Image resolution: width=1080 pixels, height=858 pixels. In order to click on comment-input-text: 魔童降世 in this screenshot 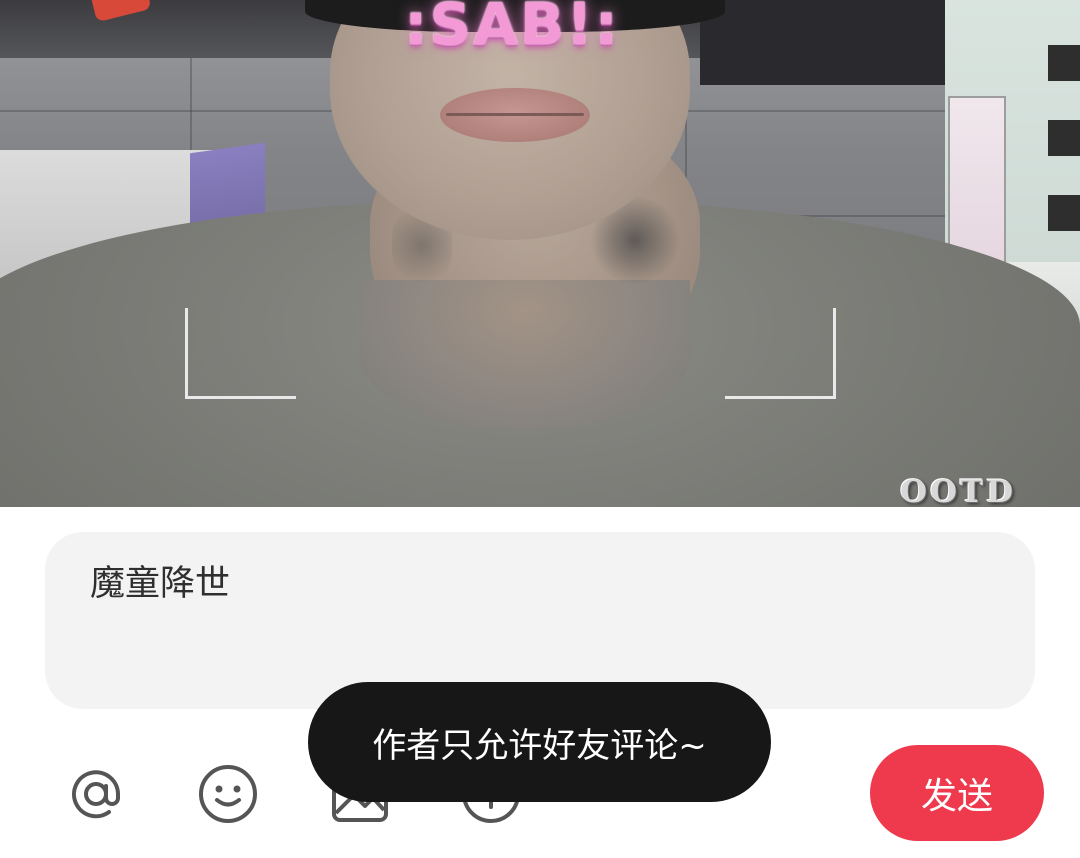, I will do `click(160, 584)`.